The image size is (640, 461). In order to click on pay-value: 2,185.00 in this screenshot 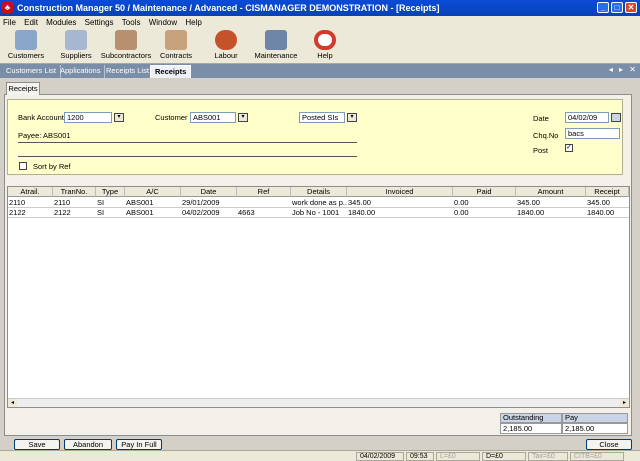, I will do `click(595, 428)`.